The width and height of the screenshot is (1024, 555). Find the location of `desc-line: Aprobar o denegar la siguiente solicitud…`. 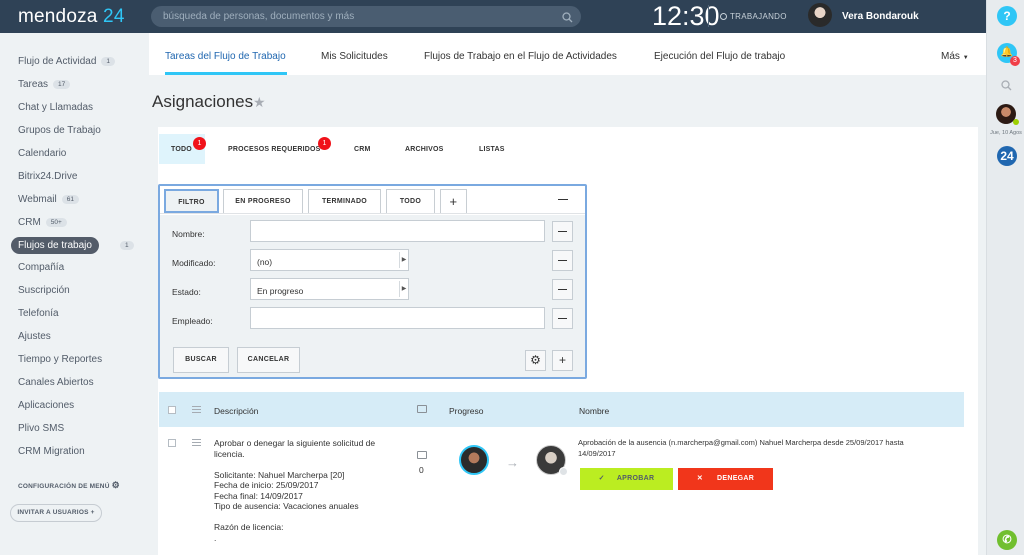

desc-line: Aprobar o denegar la siguiente solicitud… is located at coordinates (295, 443).